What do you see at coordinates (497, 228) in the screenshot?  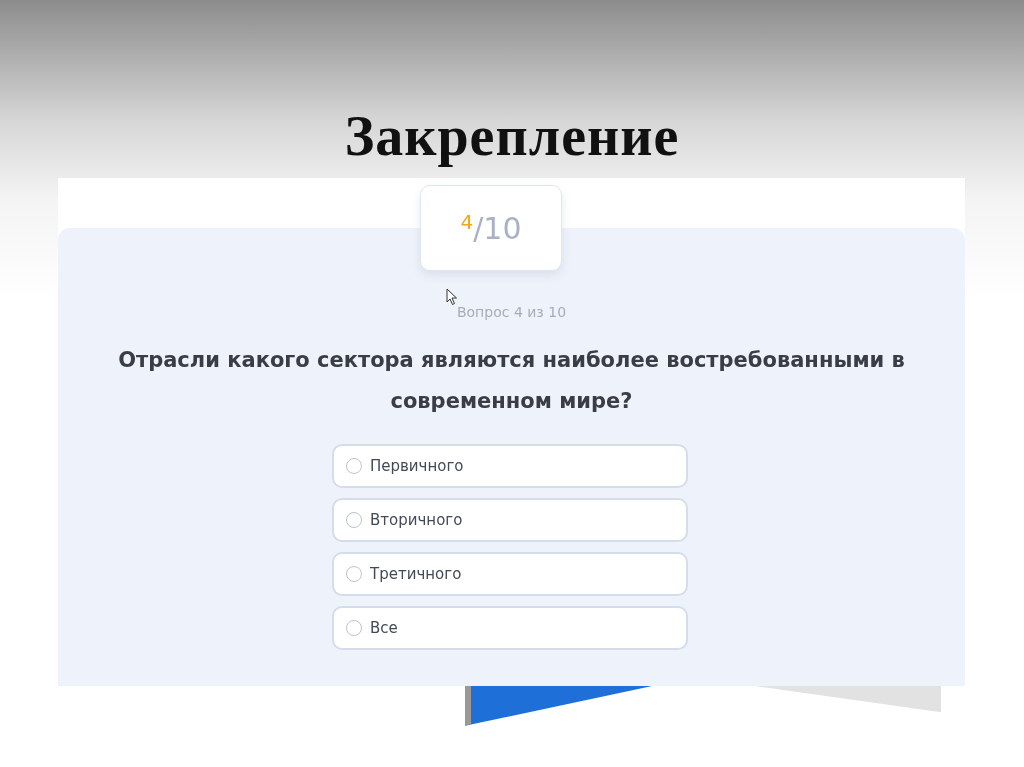 I see `total-questions: /10` at bounding box center [497, 228].